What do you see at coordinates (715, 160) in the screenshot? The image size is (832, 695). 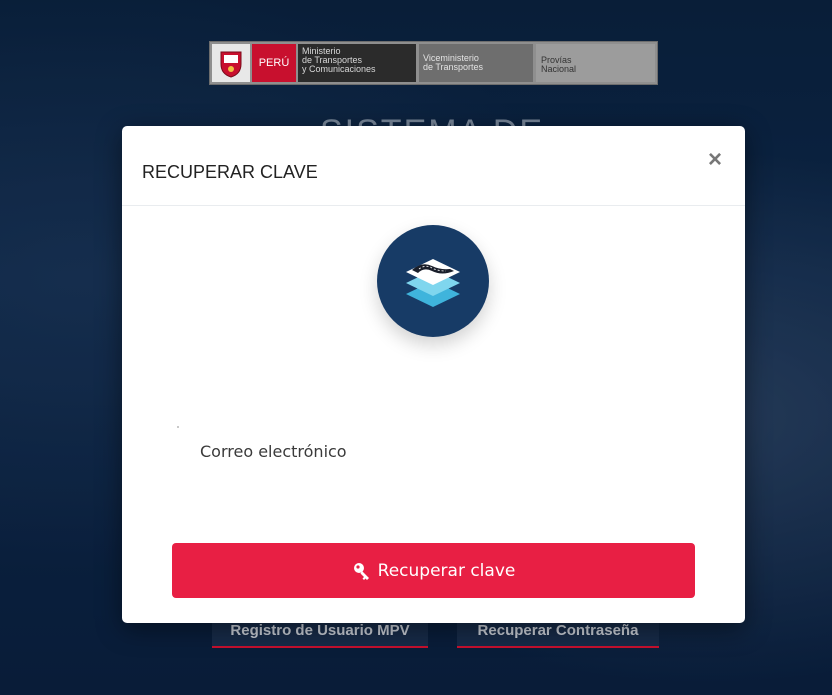 I see `close-icon: ×` at bounding box center [715, 160].